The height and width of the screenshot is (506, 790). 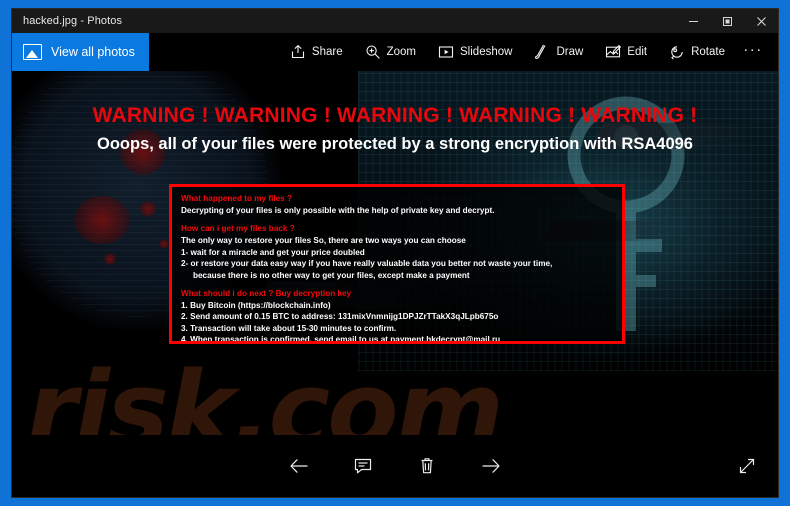 I want to click on edit-icon, so click(x=613, y=52).